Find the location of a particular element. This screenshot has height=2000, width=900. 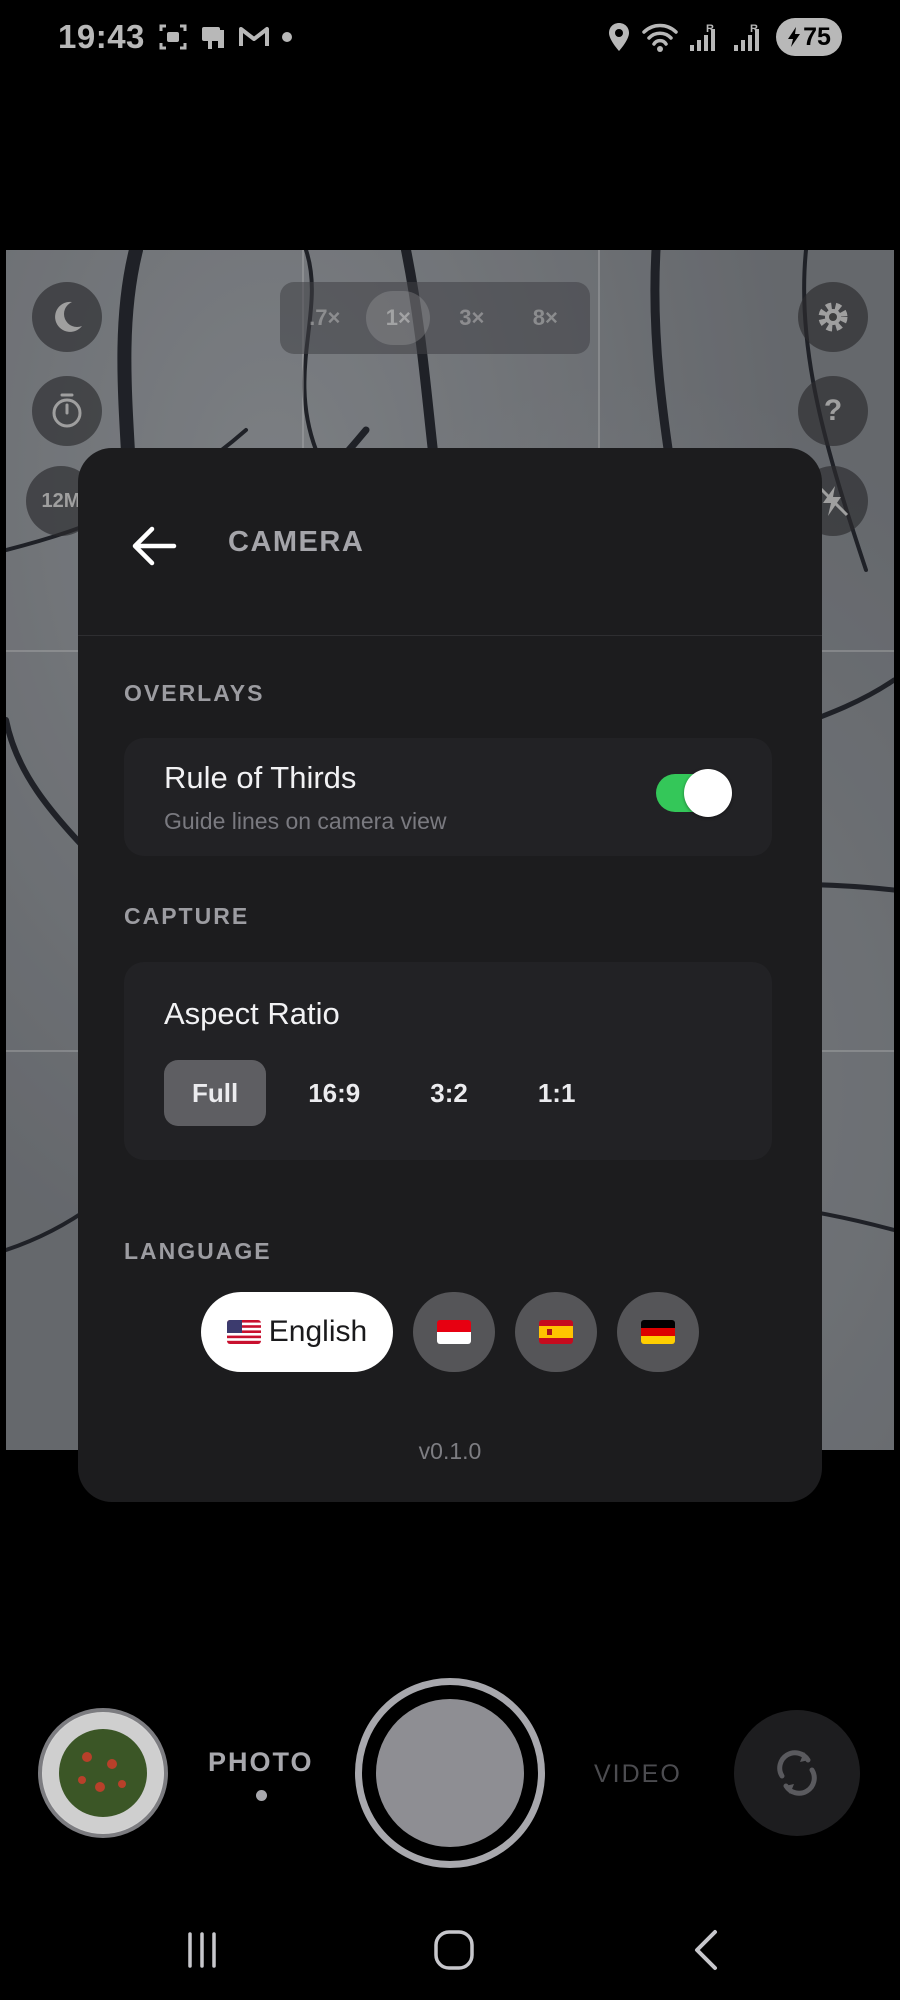

aspect-ratio-options: Full 16:9 3:2 1:1 is located at coordinates (383, 1093).